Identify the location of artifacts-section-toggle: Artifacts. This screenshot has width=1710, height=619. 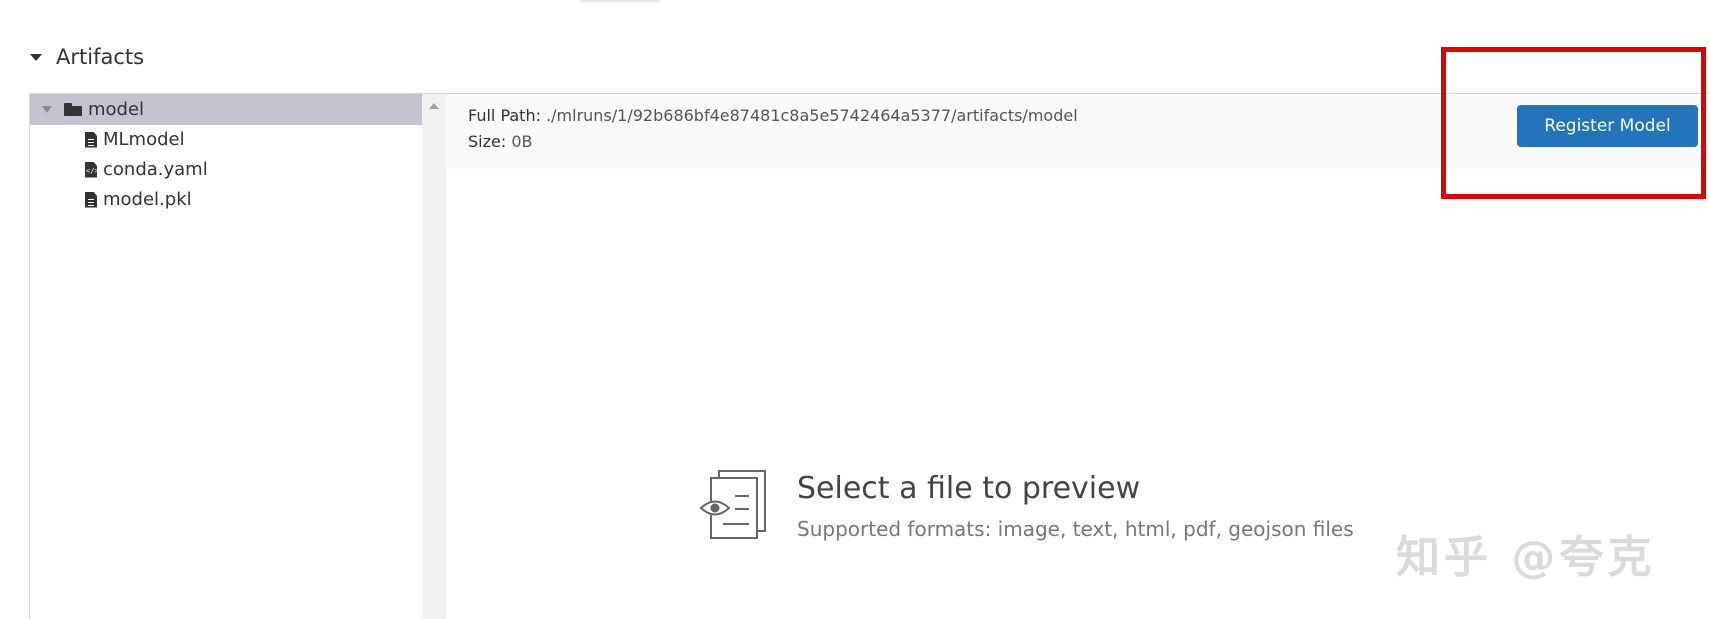
(87, 57).